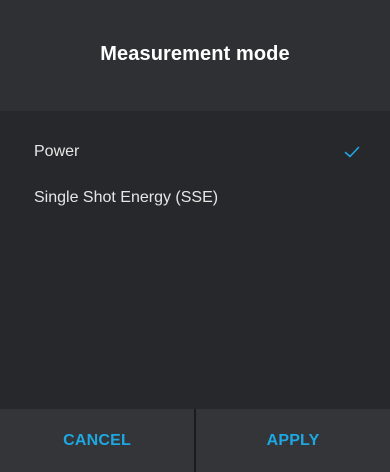 This screenshot has width=390, height=472. I want to click on option-label-power: Power, so click(57, 151).